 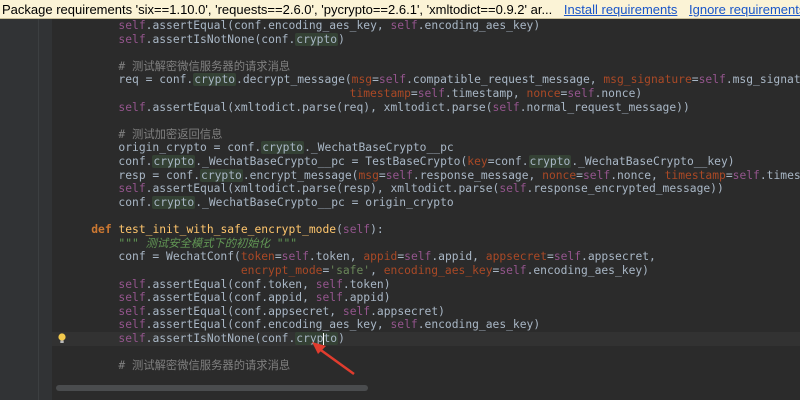 What do you see at coordinates (426, 217) in the screenshot?
I see `code-line: 40` at bounding box center [426, 217].